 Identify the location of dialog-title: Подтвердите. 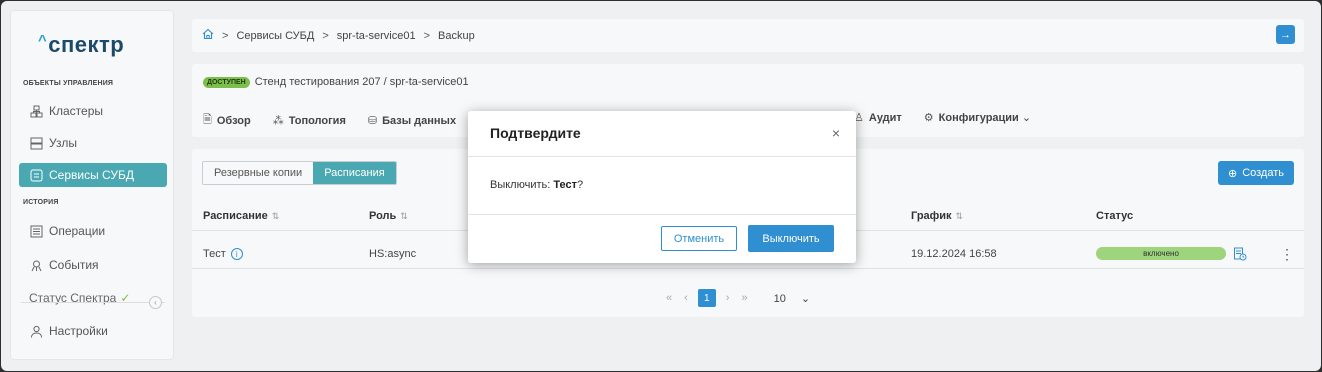
(535, 133).